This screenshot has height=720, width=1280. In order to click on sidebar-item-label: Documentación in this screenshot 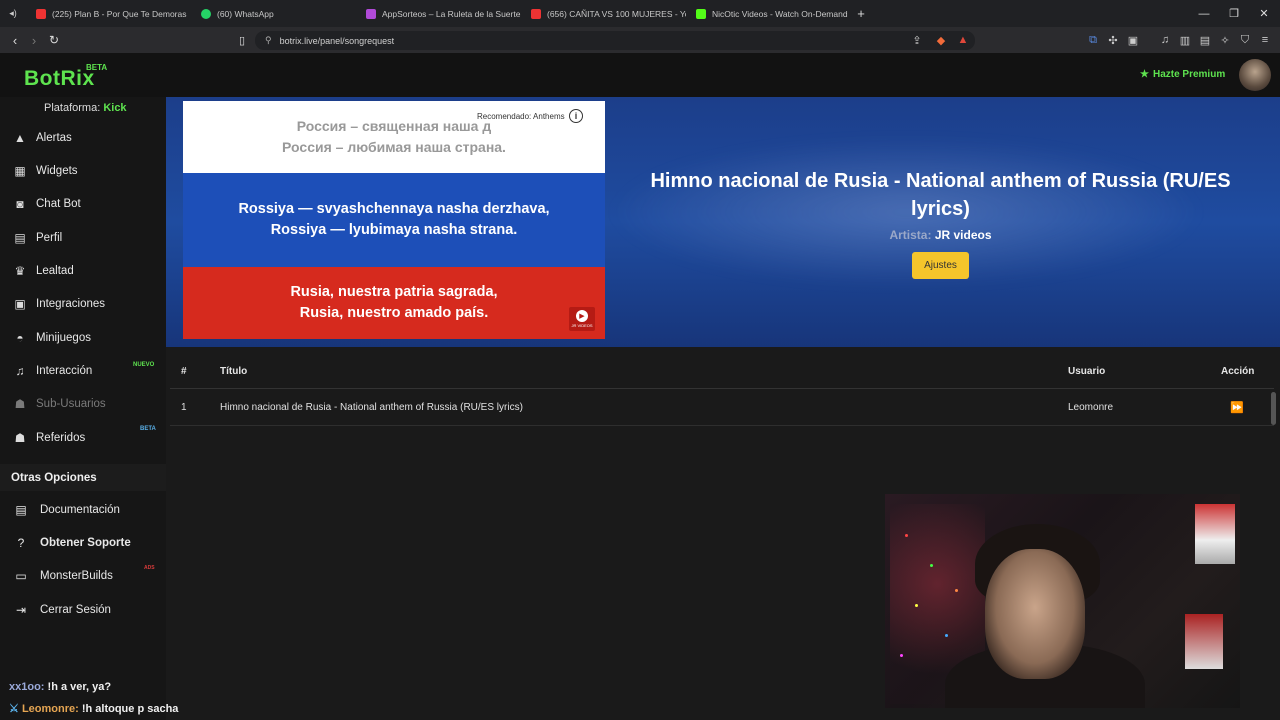, I will do `click(80, 510)`.